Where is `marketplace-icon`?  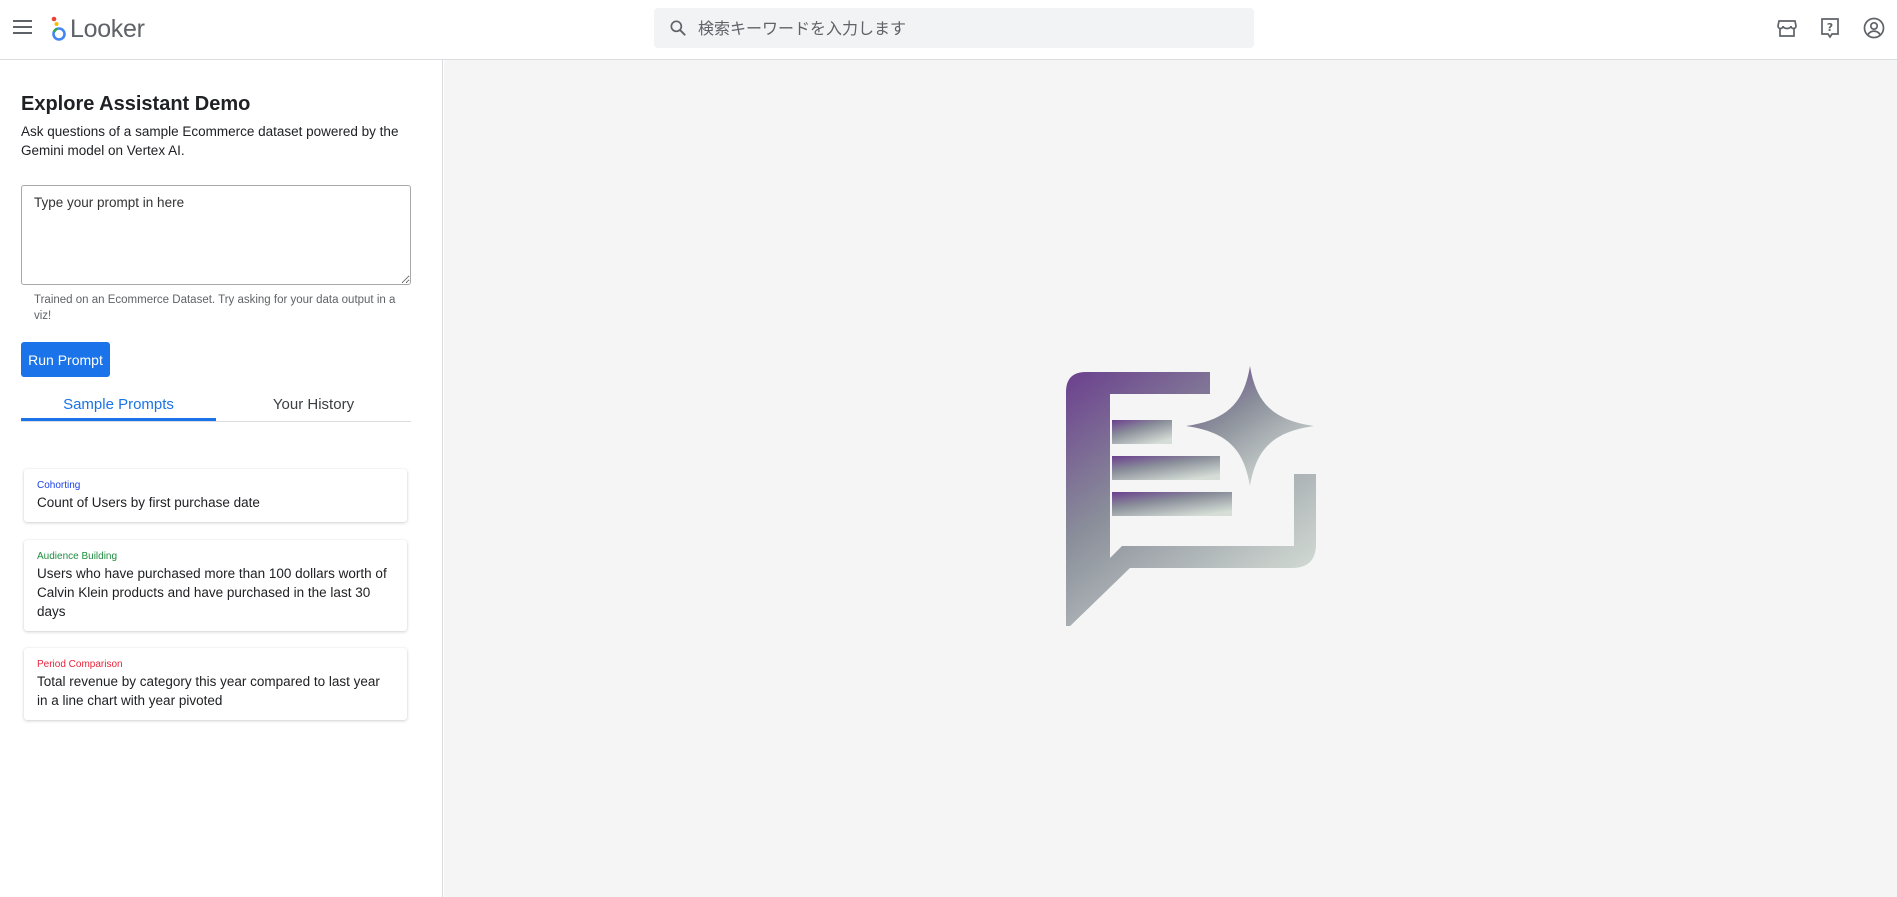 marketplace-icon is located at coordinates (1787, 28).